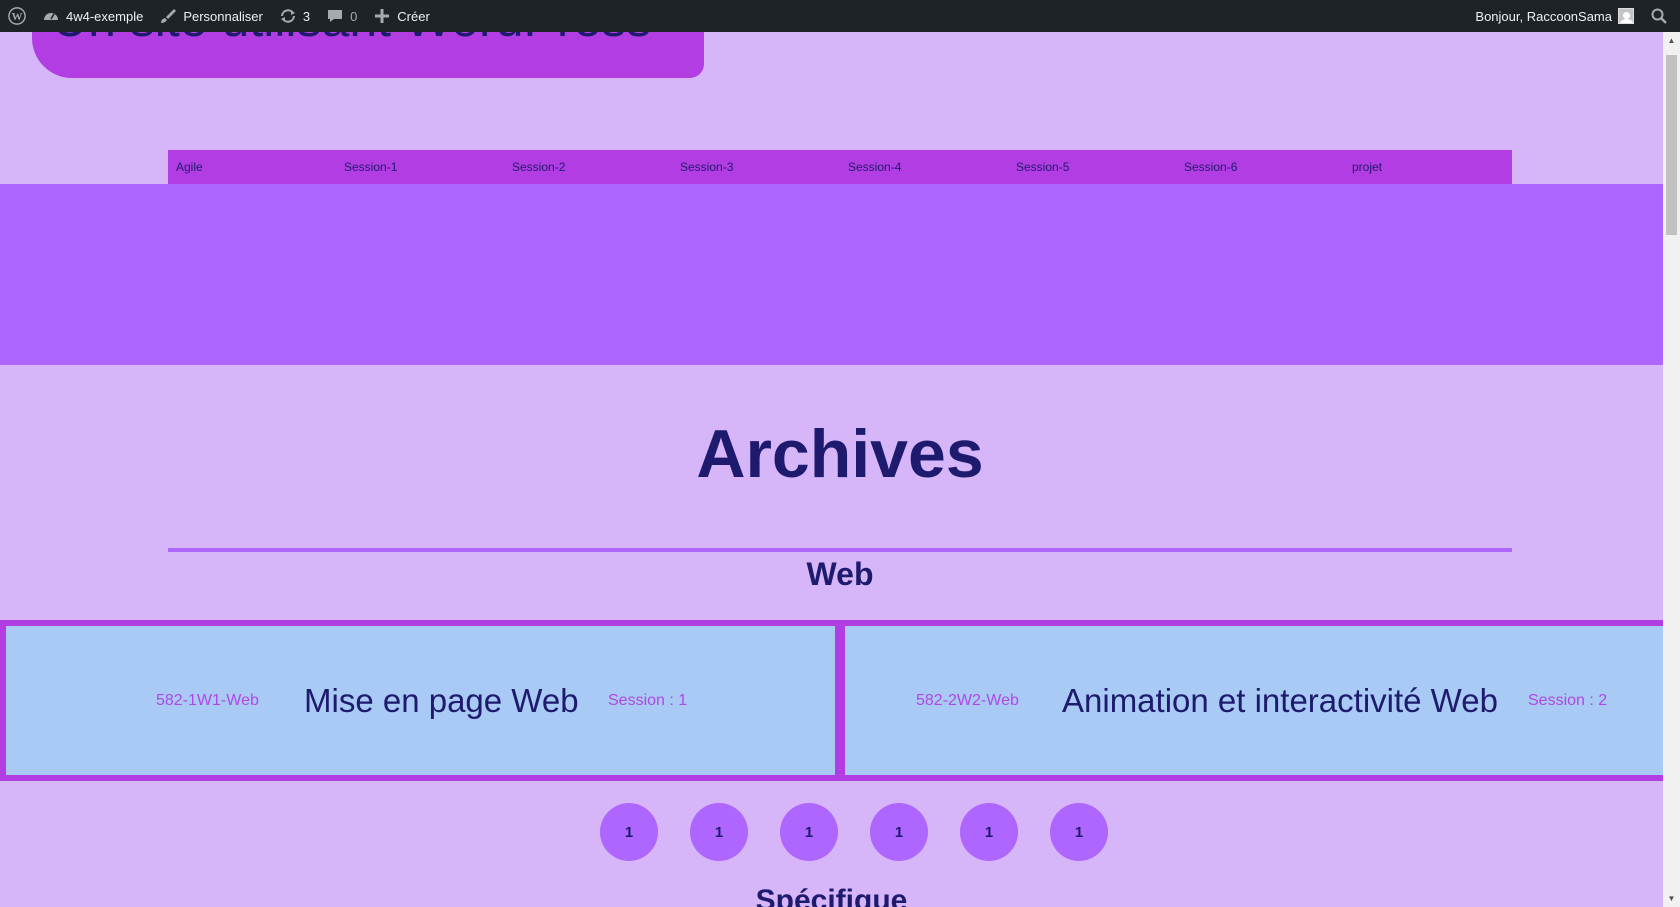 This screenshot has width=1680, height=907. I want to click on course-session: Session : 2, so click(1568, 700).